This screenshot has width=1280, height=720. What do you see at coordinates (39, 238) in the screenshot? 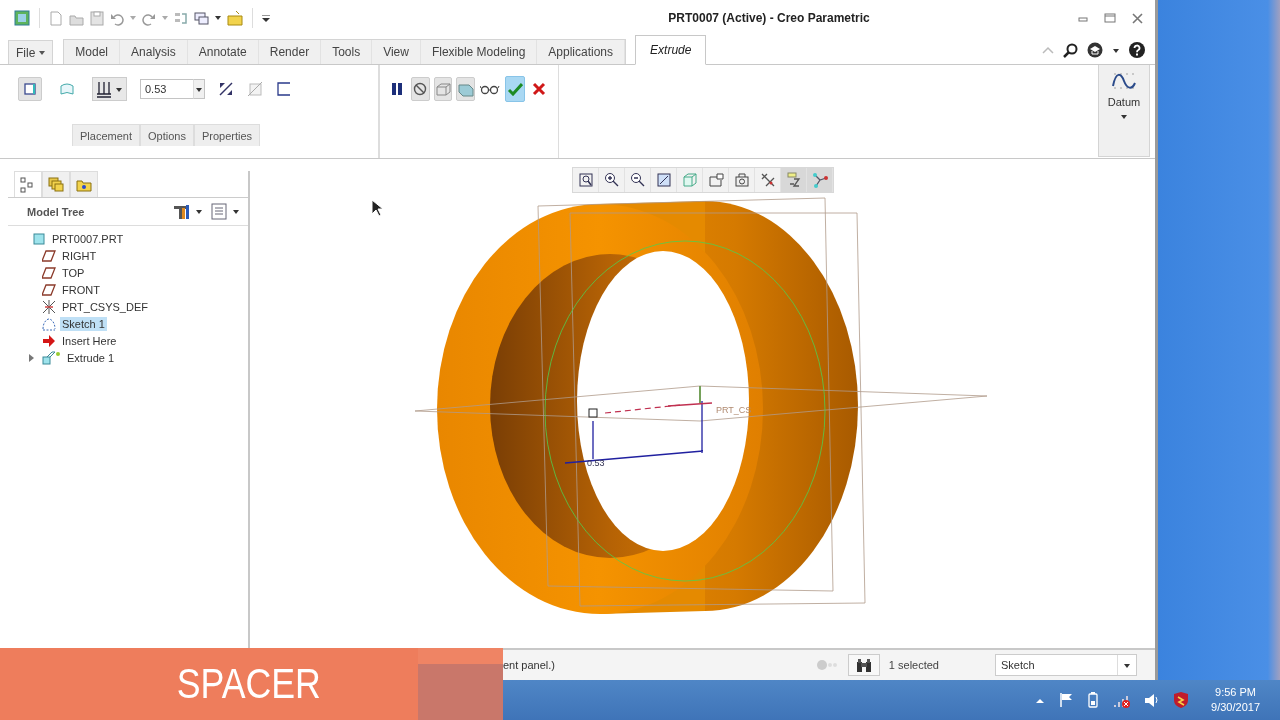
I see `part-icon` at bounding box center [39, 238].